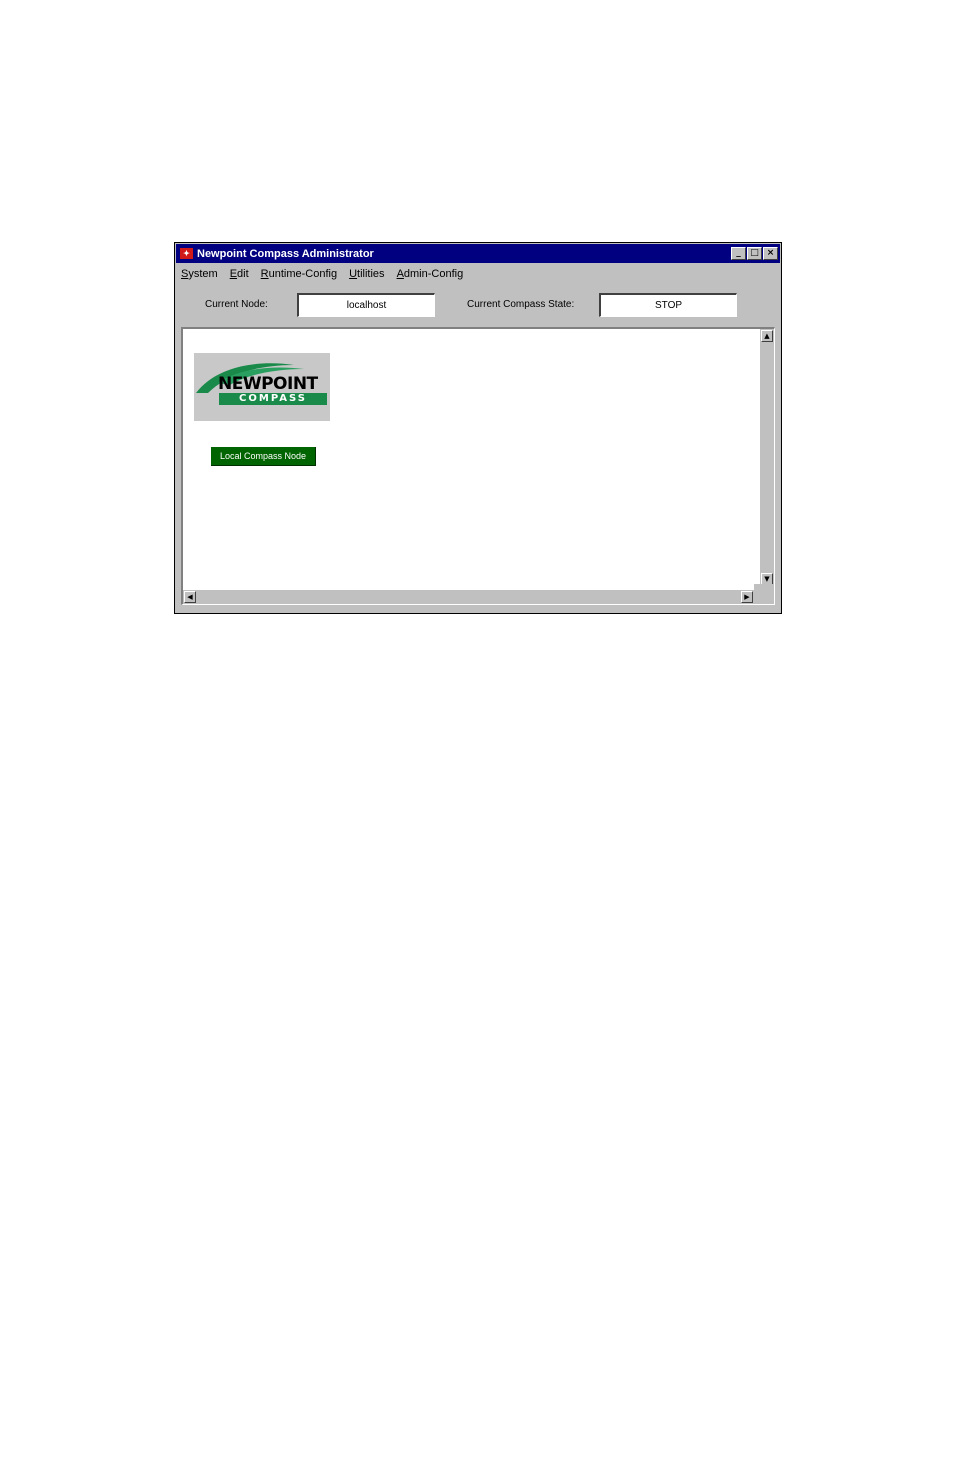 The image size is (954, 1475). I want to click on logo-wordmark: NEWPOINT, so click(268, 384).